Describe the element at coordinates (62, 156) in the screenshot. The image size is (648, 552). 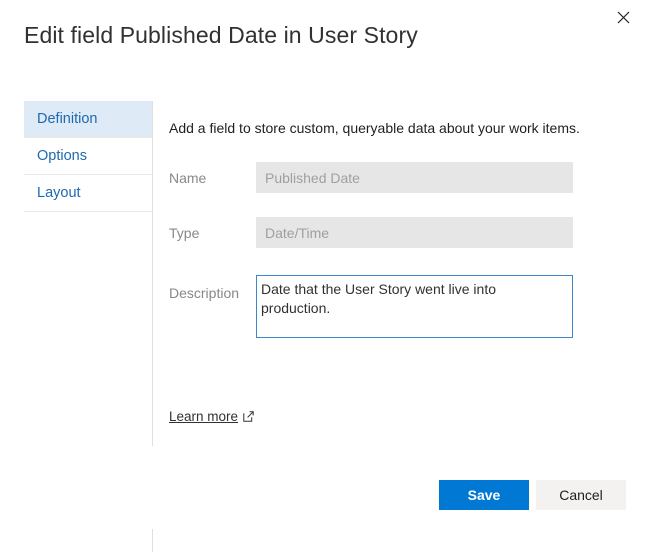
I see `tab-options-label: Options` at that location.